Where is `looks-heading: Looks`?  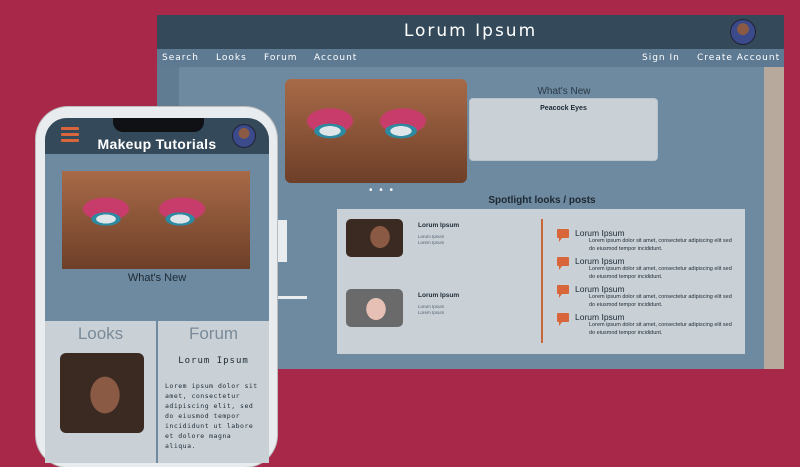 looks-heading: Looks is located at coordinates (100, 334).